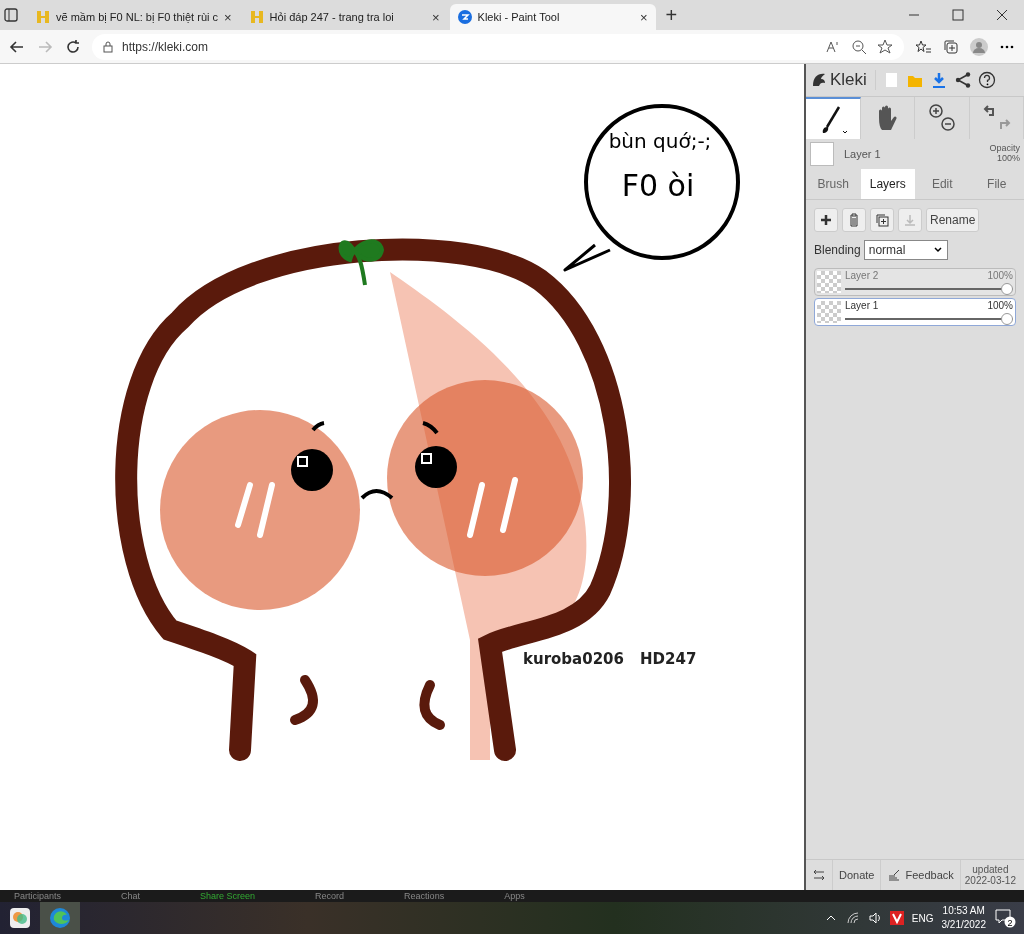 The height and width of the screenshot is (934, 1024). I want to click on brush-tool, so click(833, 118).